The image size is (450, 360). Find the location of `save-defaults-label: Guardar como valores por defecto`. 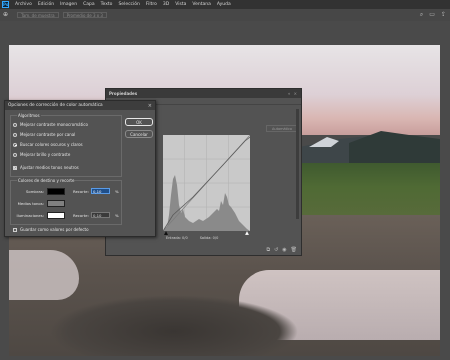

save-defaults-label: Guardar como valores por defecto is located at coordinates (54, 229).